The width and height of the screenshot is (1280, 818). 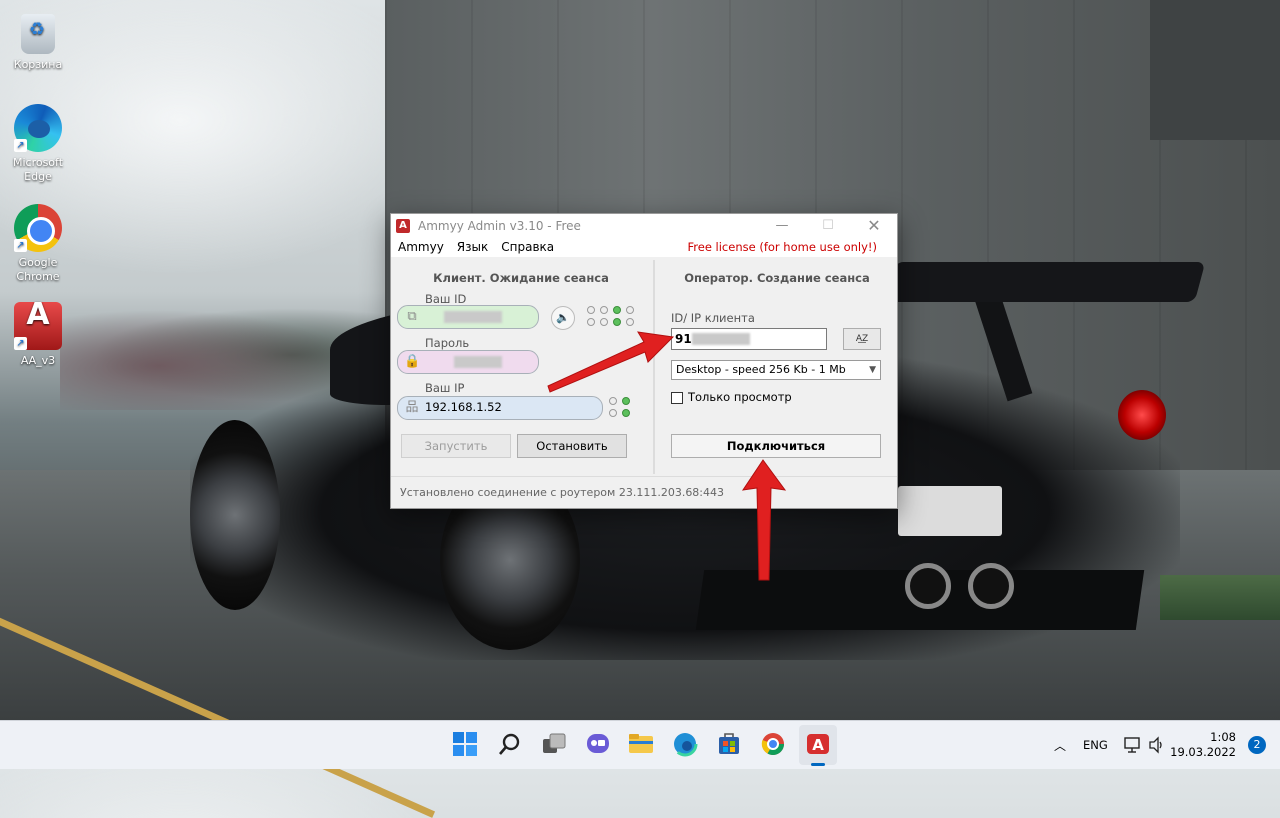 I want to click on client-id-value: 91, so click(x=683, y=339).